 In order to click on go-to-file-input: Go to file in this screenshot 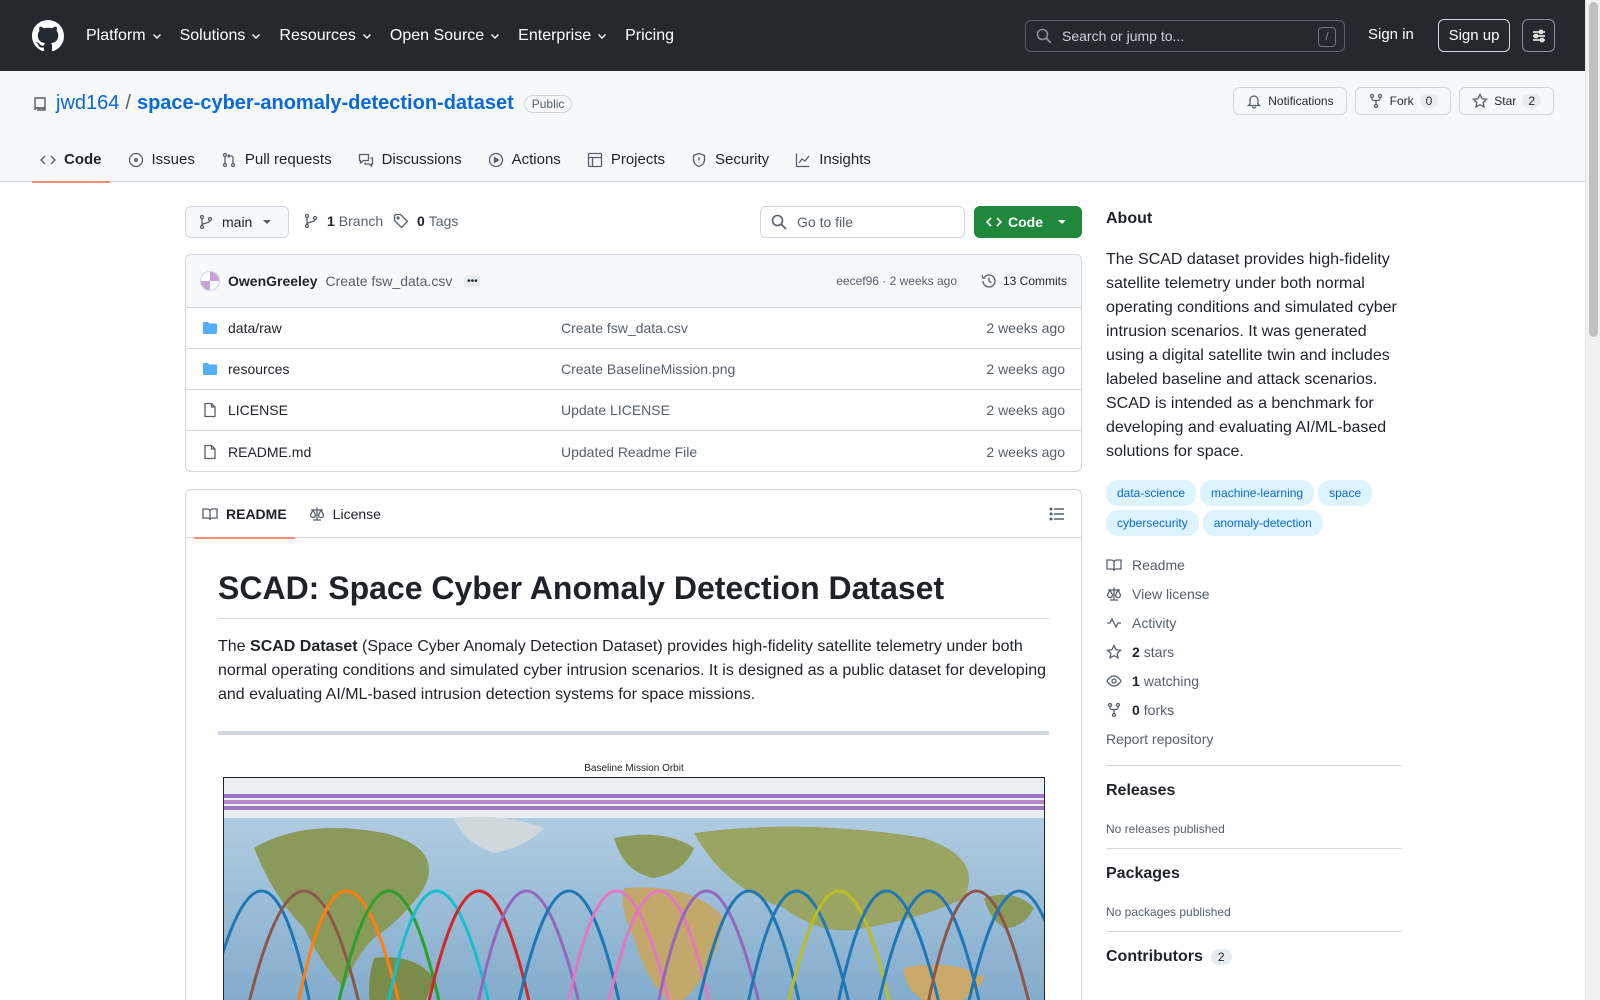, I will do `click(862, 222)`.